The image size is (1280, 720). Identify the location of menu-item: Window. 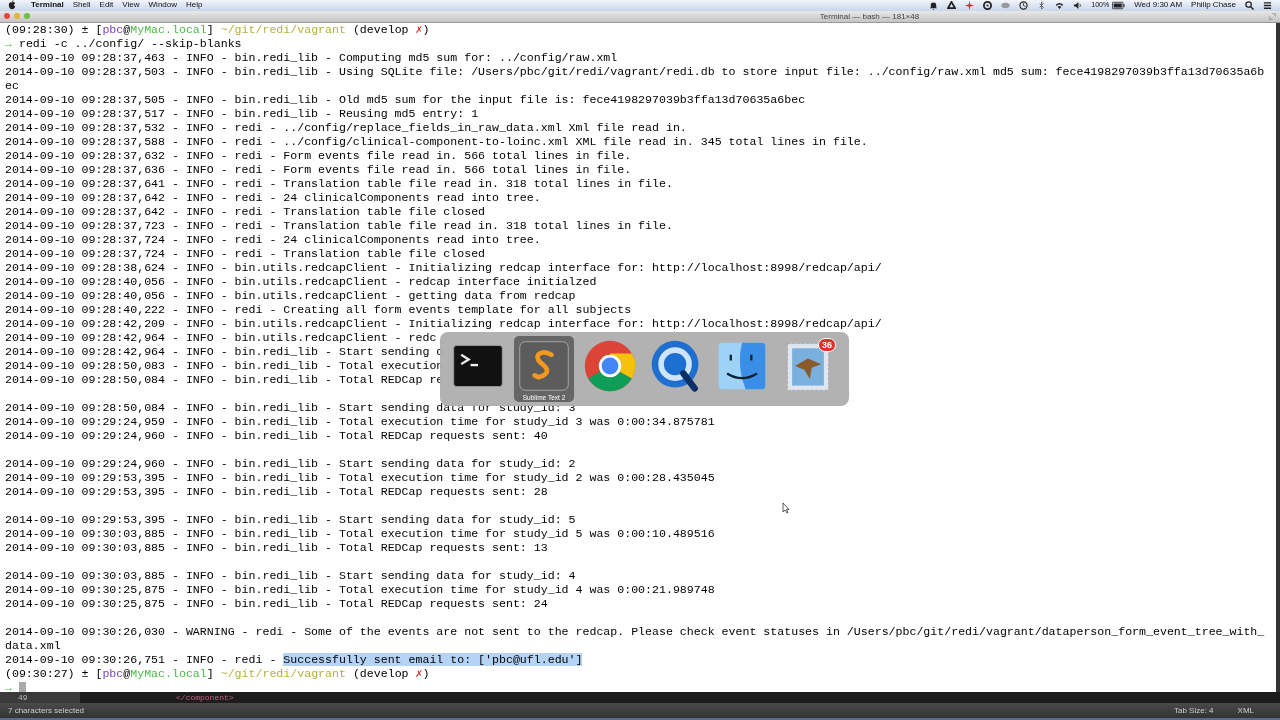
(162, 5).